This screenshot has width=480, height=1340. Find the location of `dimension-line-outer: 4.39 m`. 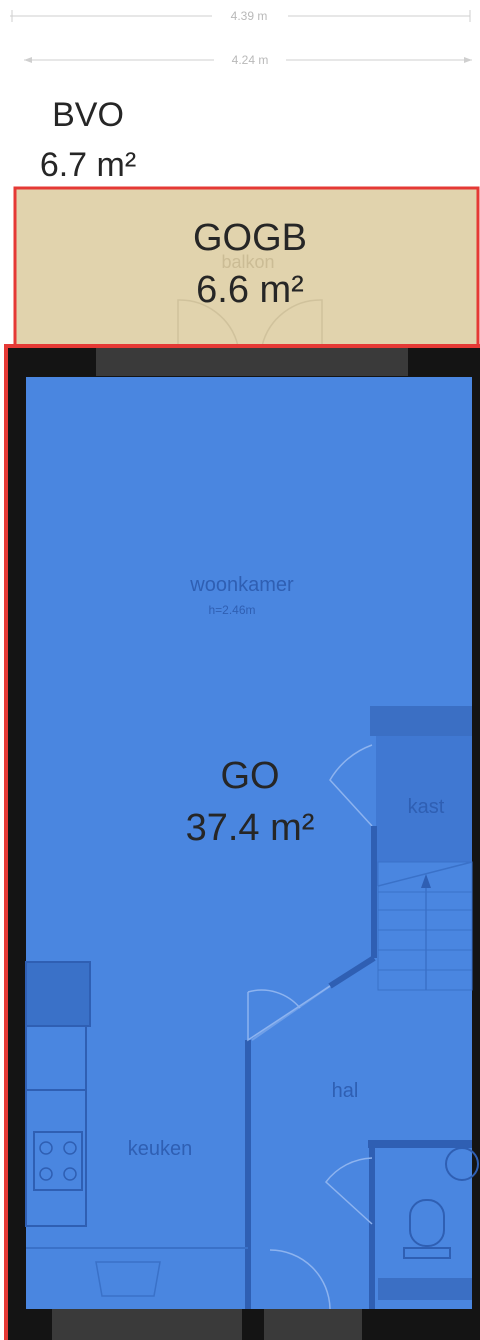

dimension-line-outer: 4.39 m is located at coordinates (240, 16).